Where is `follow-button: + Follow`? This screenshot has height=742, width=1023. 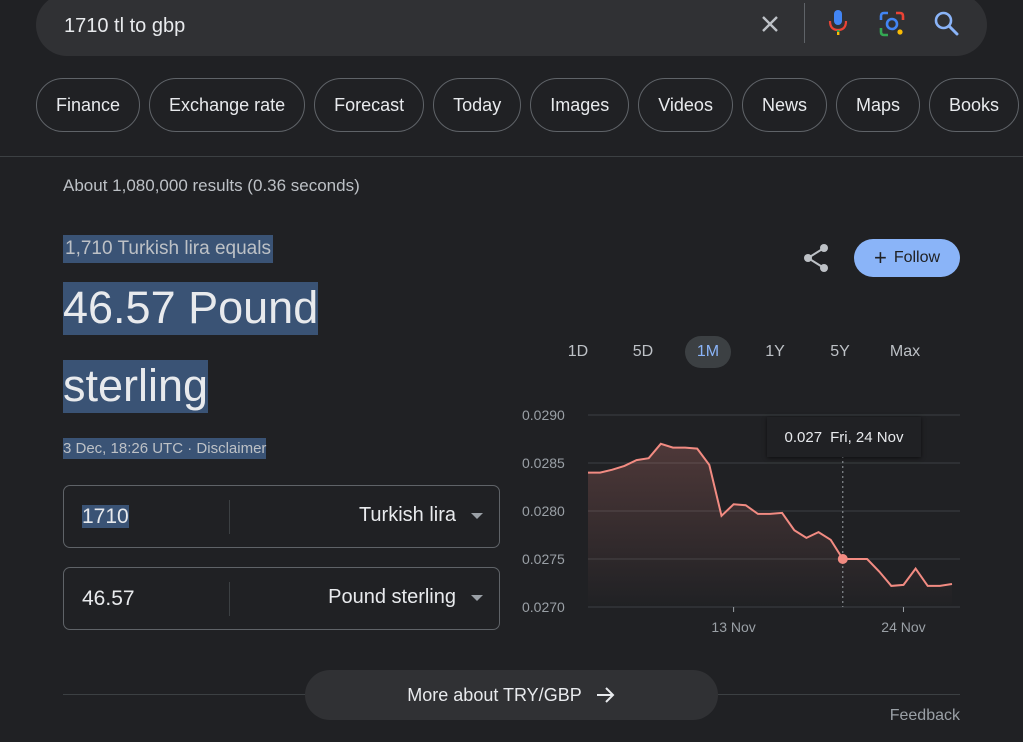 follow-button: + Follow is located at coordinates (907, 258).